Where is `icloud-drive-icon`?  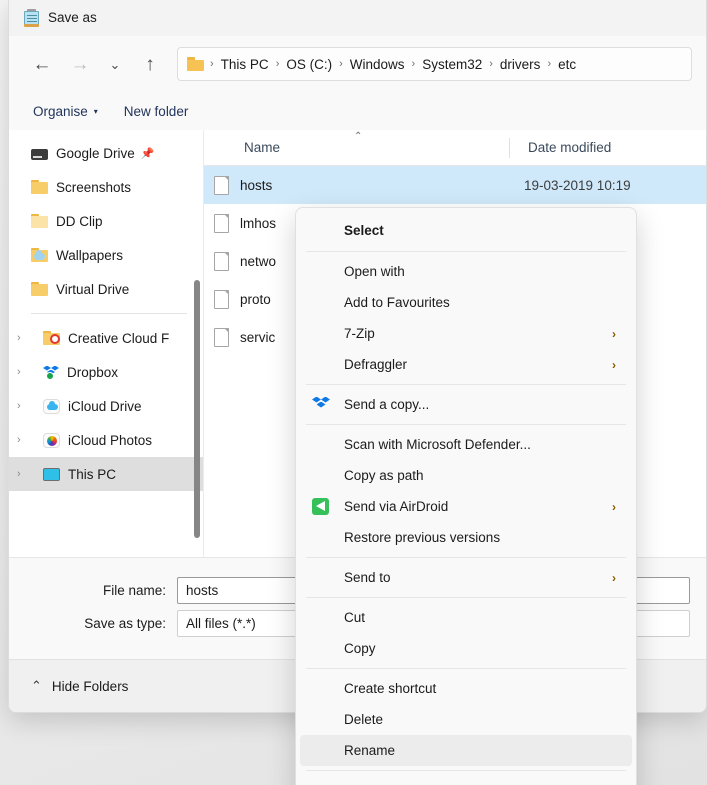
icloud-drive-icon is located at coordinates (51, 406).